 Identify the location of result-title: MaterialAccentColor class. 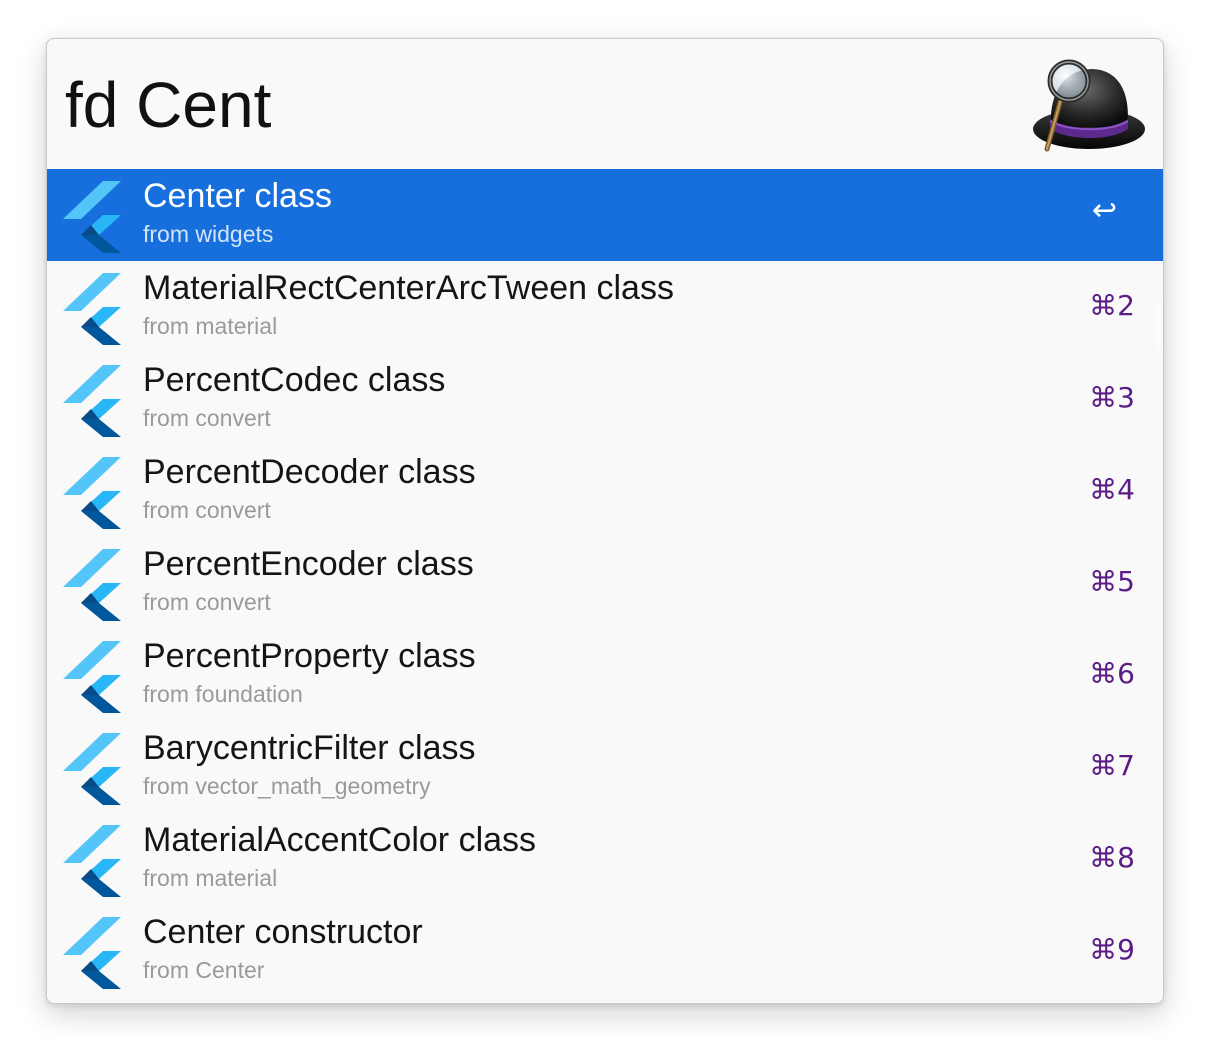
(340, 840).